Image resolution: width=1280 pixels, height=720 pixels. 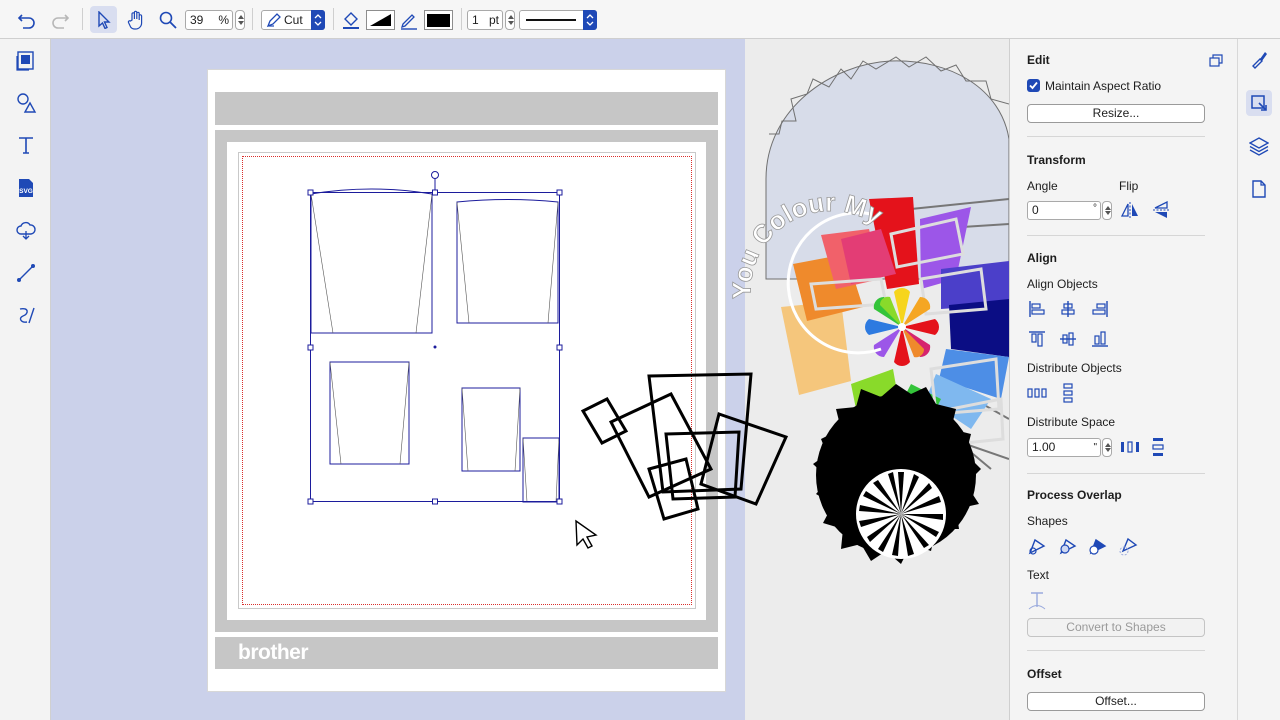 What do you see at coordinates (1068, 339) in the screenshot?
I see `align-center-v-icon` at bounding box center [1068, 339].